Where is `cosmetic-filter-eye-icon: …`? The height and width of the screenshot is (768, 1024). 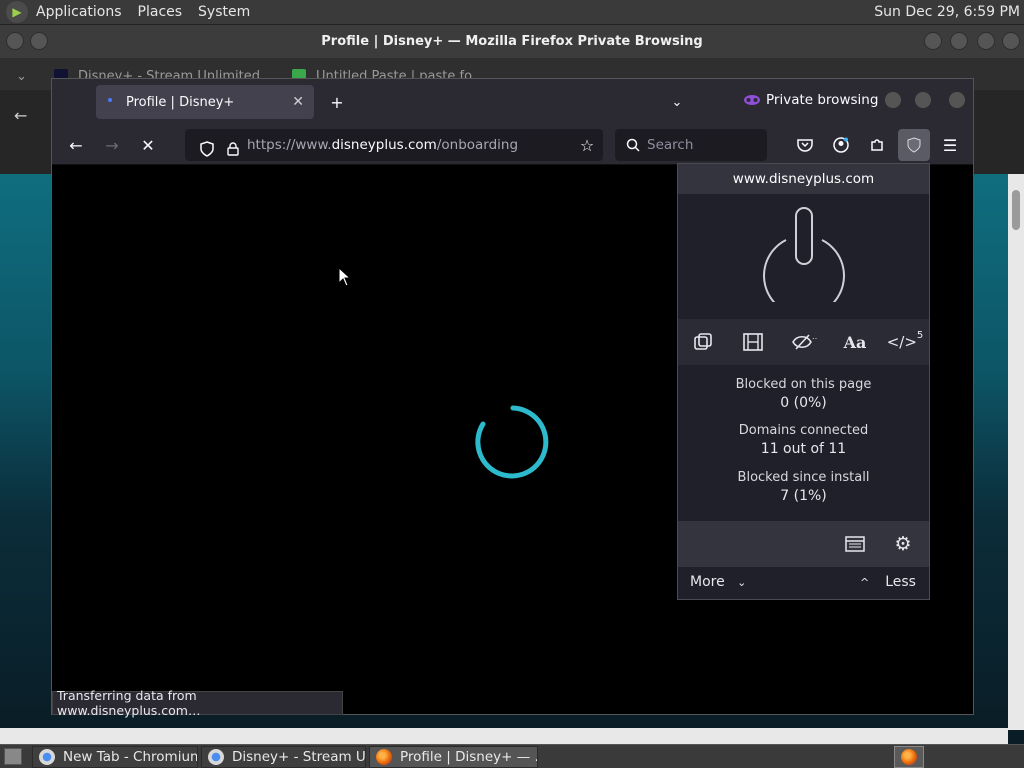 cosmetic-filter-eye-icon: … is located at coordinates (805, 342).